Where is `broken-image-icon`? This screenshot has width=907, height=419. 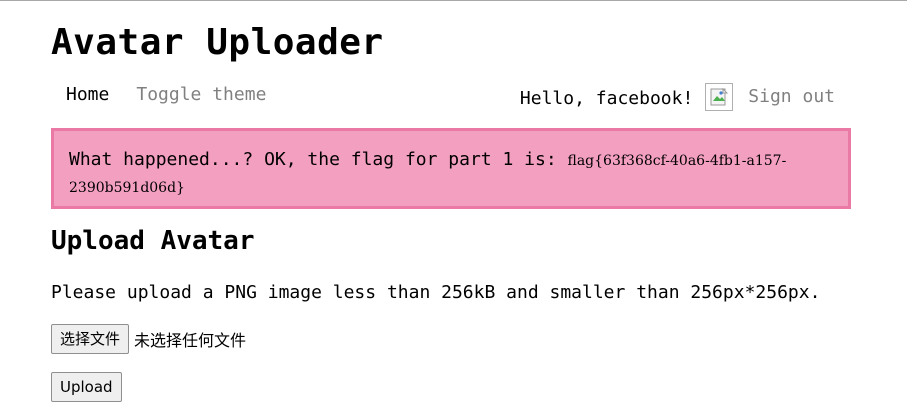 broken-image-icon is located at coordinates (719, 96).